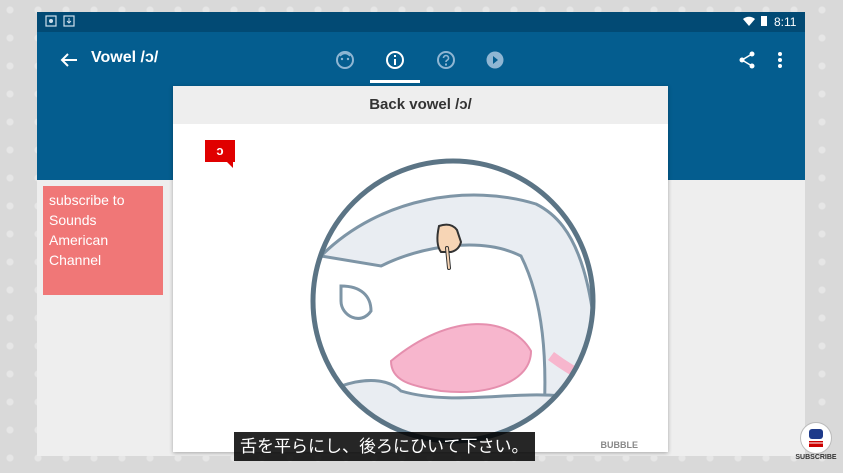 Image resolution: width=843 pixels, height=473 pixels. Describe the element at coordinates (749, 21) in the screenshot. I see `wifi-icon` at that location.